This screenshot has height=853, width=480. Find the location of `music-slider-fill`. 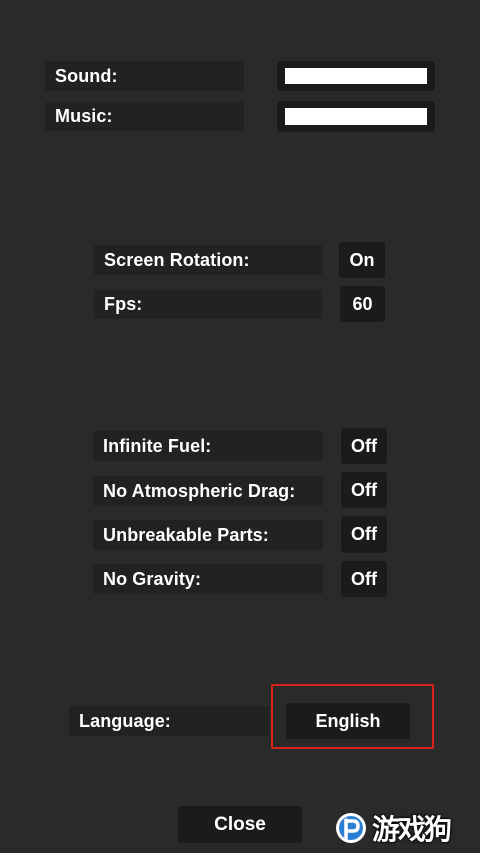

music-slider-fill is located at coordinates (356, 116).